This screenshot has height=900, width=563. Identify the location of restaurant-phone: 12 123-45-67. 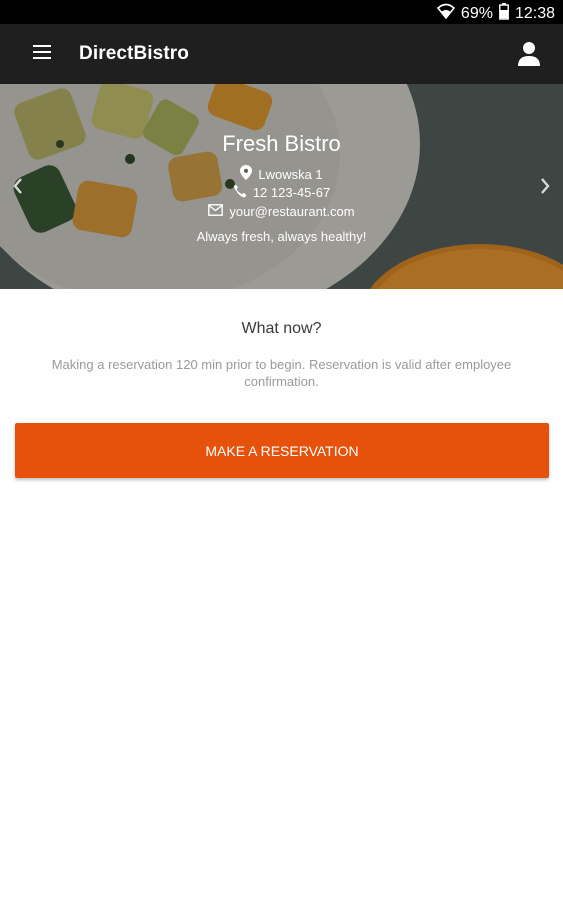
(291, 192).